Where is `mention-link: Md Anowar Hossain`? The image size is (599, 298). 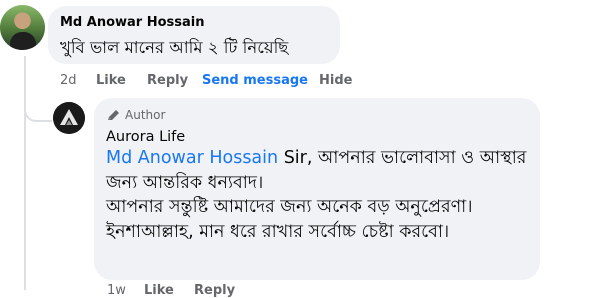
mention-link: Md Anowar Hossain is located at coordinates (192, 158).